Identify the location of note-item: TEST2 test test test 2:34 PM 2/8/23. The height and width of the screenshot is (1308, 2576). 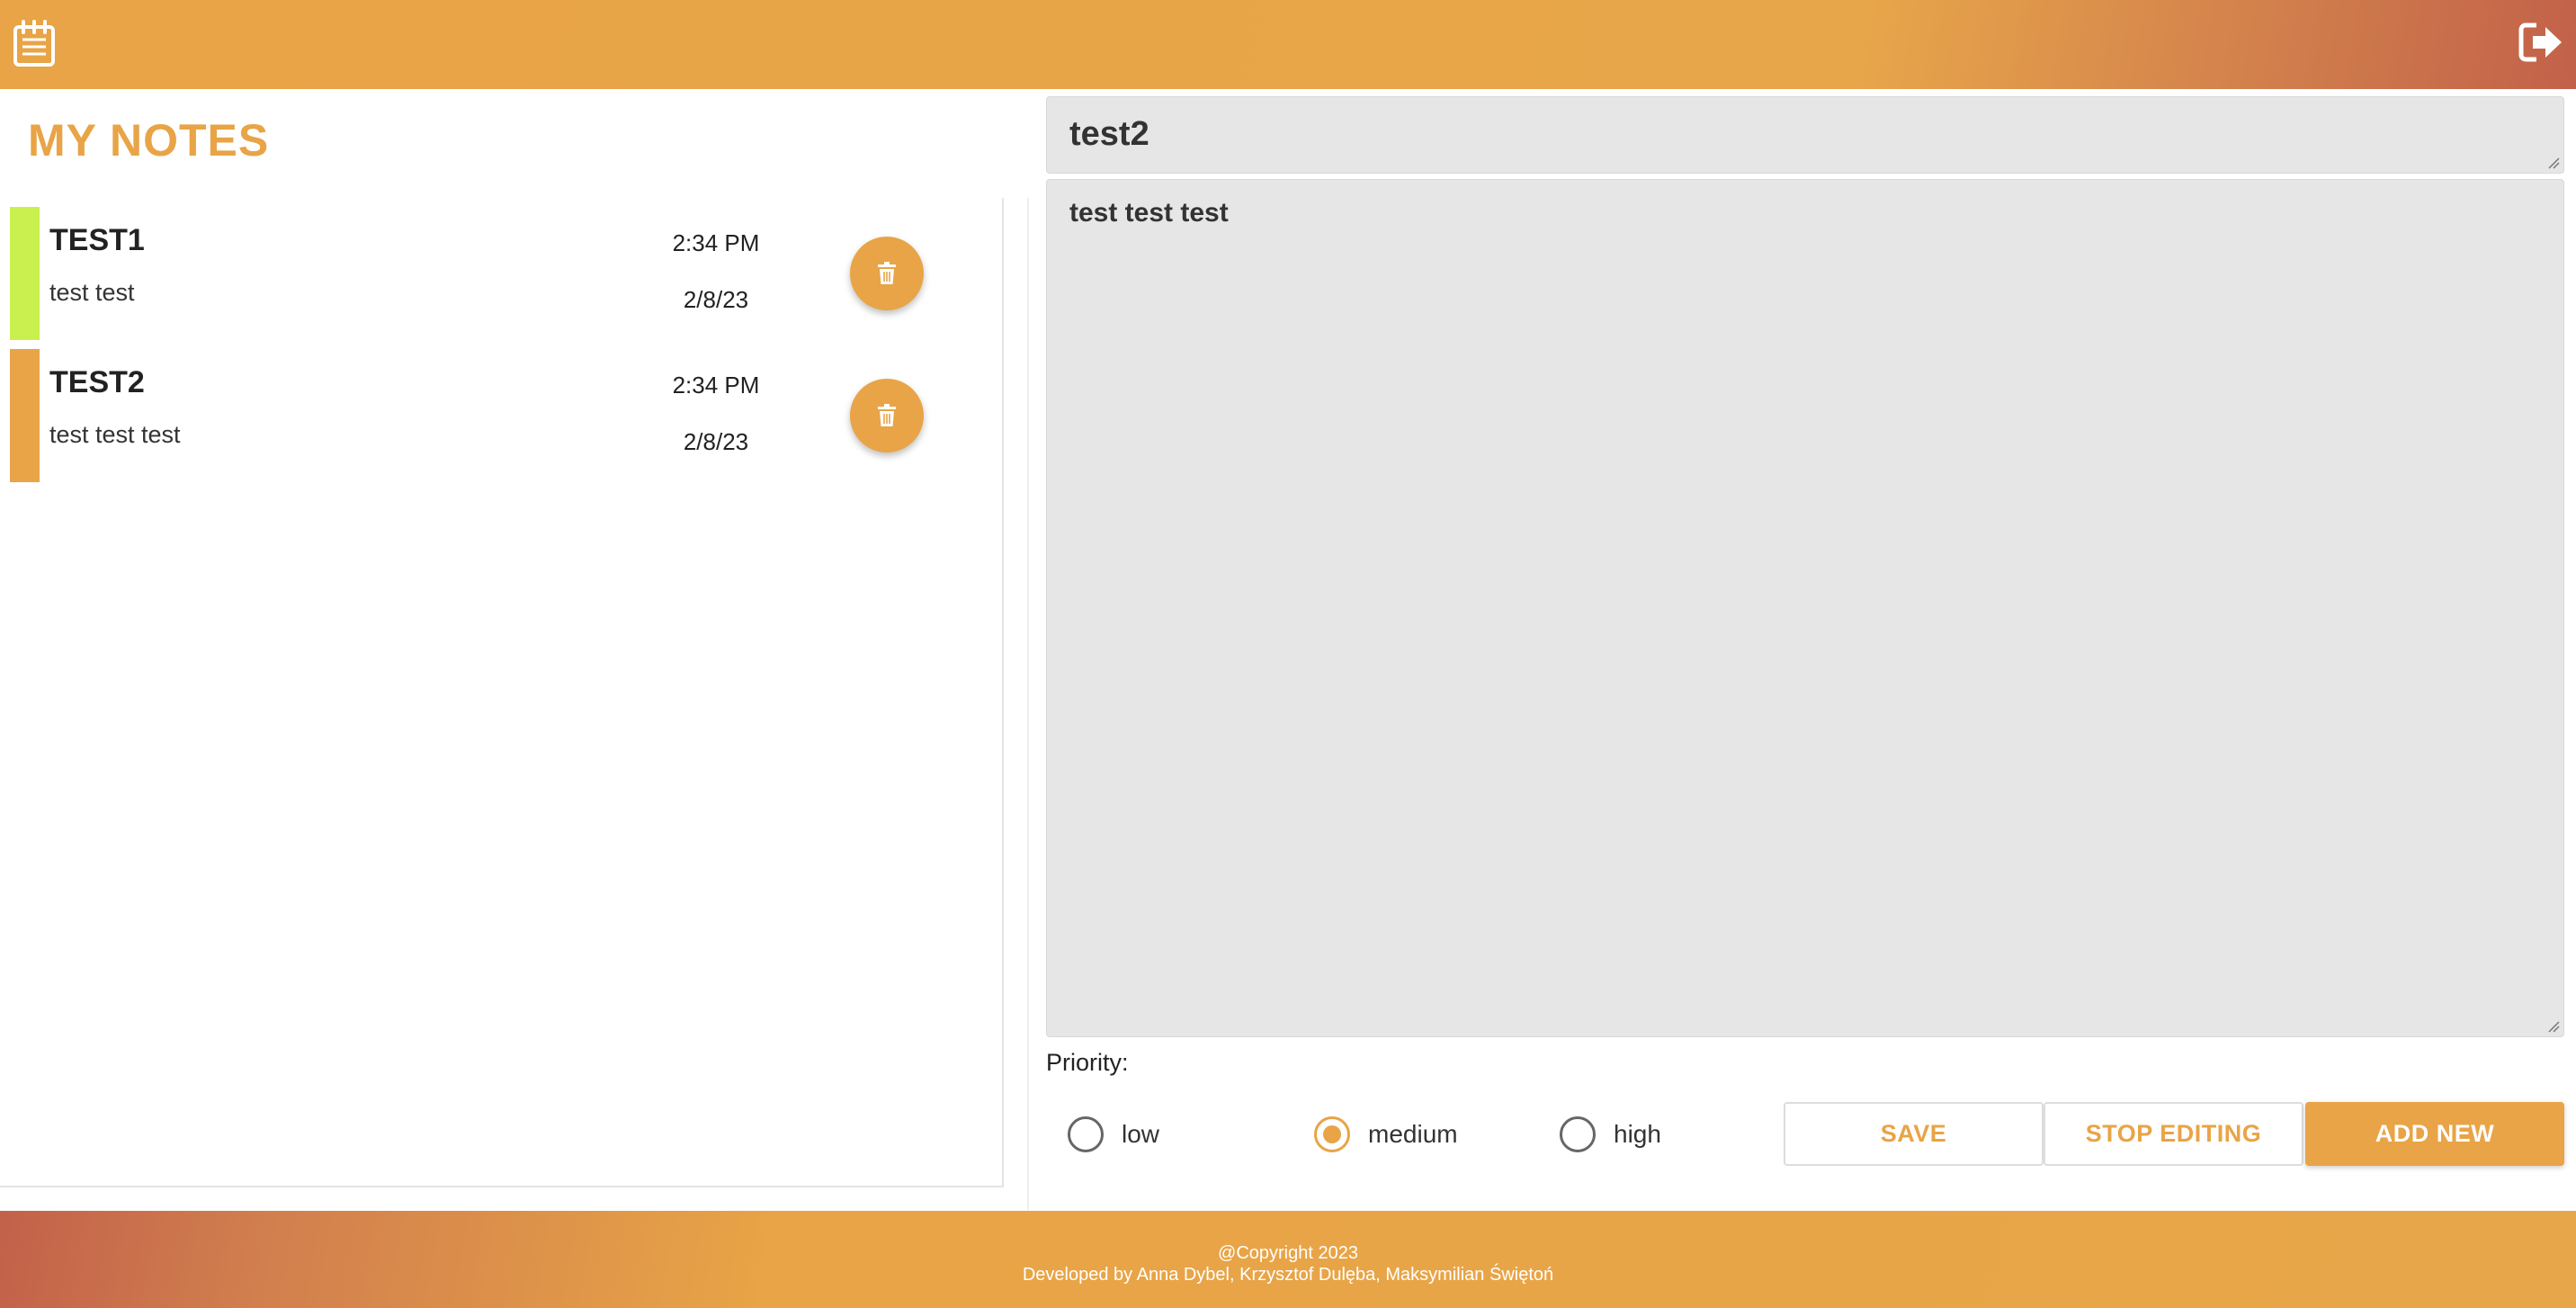
(500, 415).